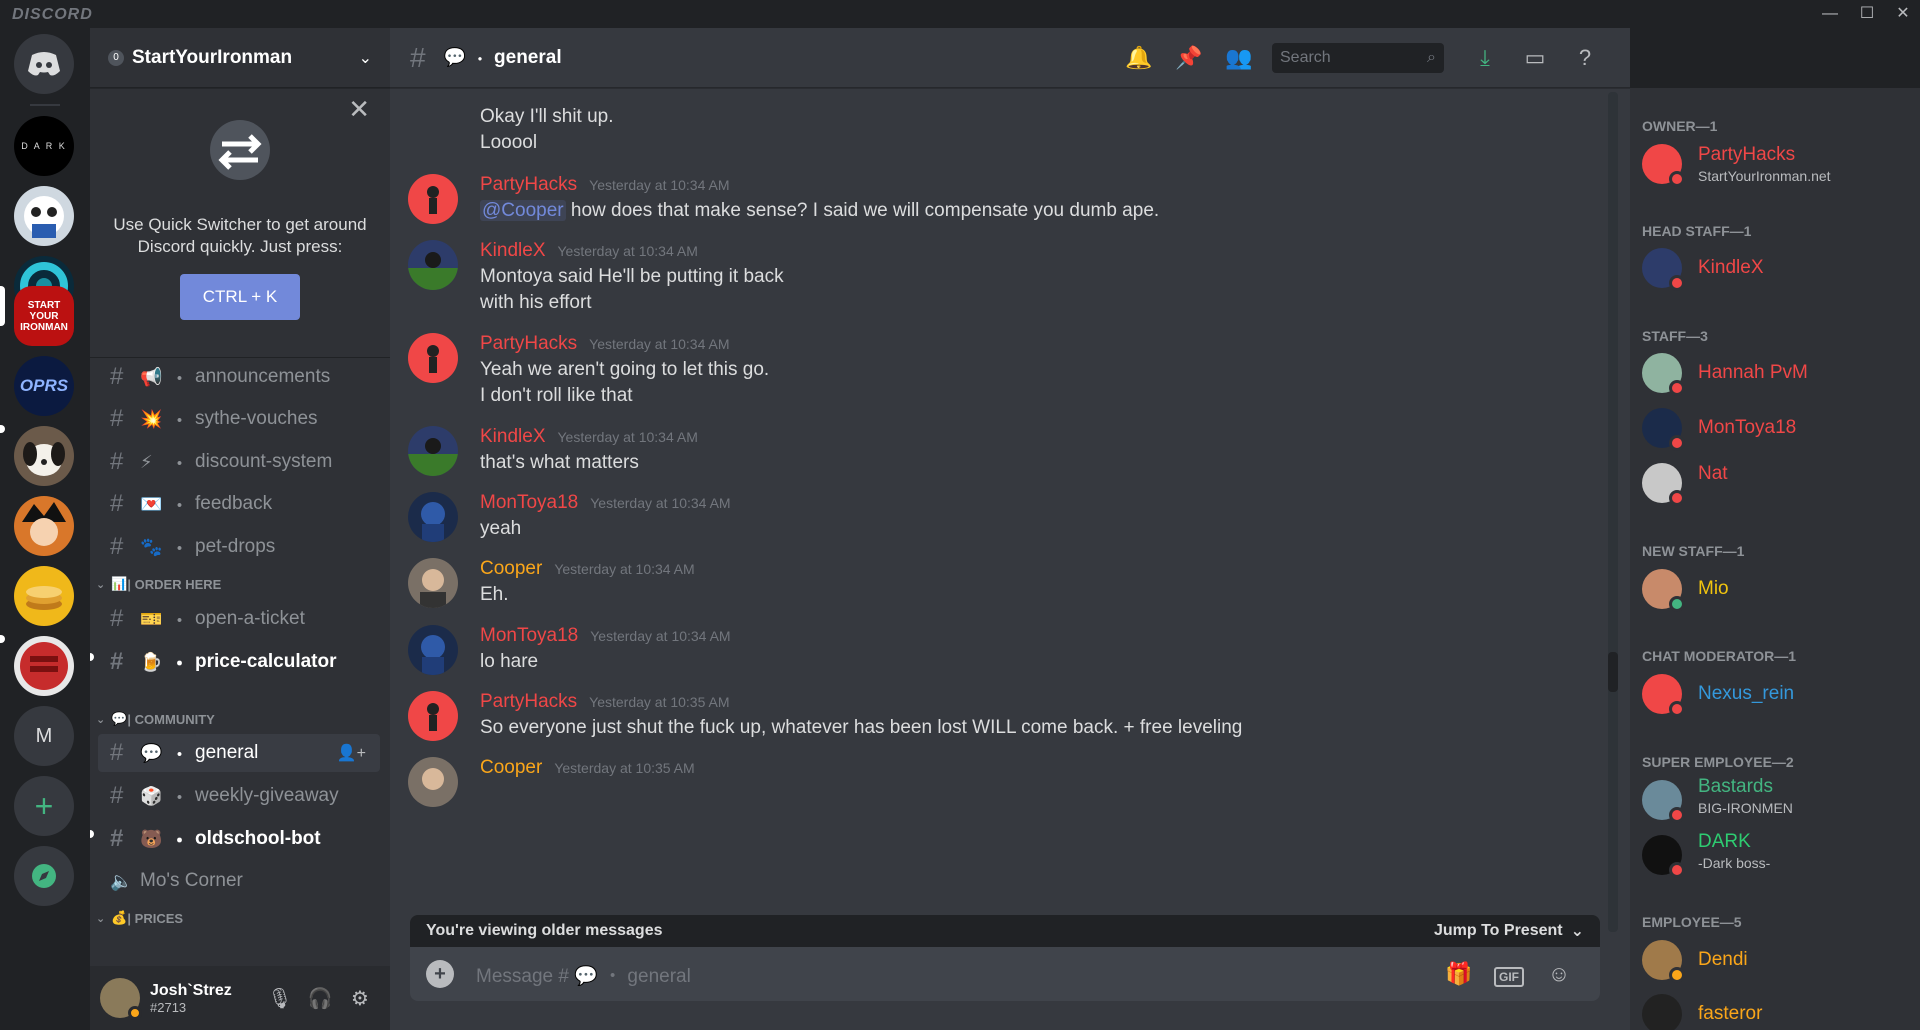 Image resolution: width=1920 pixels, height=1030 pixels. I want to click on dog-avatar-icon, so click(44, 459).